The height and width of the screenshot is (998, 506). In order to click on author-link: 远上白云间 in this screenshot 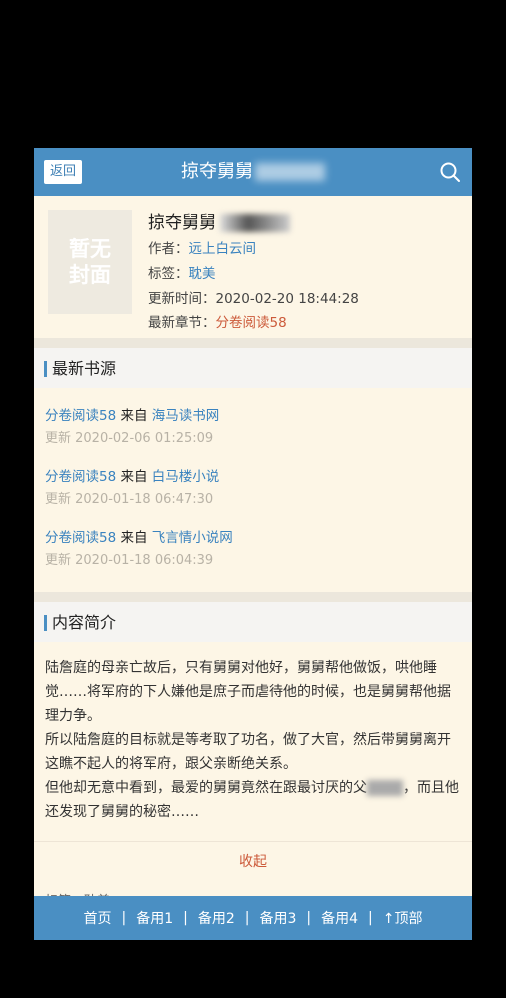, I will do `click(223, 249)`.